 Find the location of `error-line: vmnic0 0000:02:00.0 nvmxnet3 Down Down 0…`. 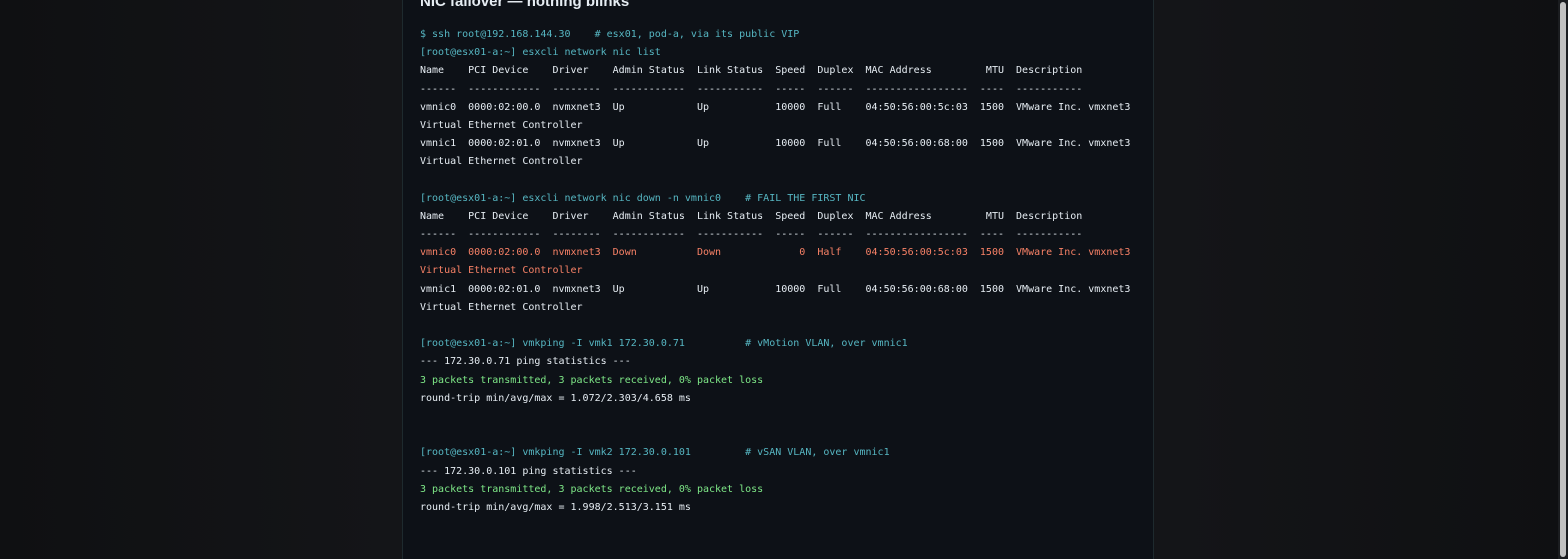

error-line: vmnic0 0000:02:00.0 nvmxnet3 Down Down 0… is located at coordinates (775, 253).